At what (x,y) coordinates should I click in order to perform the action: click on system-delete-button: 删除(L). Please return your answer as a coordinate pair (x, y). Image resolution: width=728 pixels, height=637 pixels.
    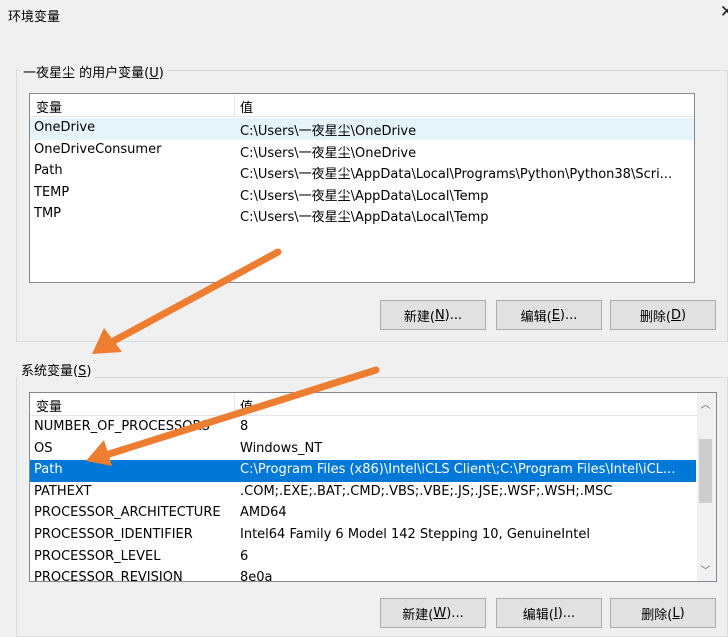
    Looking at the image, I should click on (663, 613).